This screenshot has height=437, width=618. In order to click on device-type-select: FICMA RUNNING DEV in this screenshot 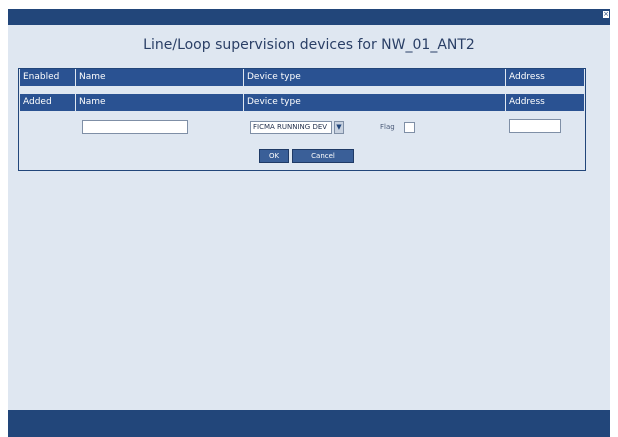, I will do `click(291, 127)`.